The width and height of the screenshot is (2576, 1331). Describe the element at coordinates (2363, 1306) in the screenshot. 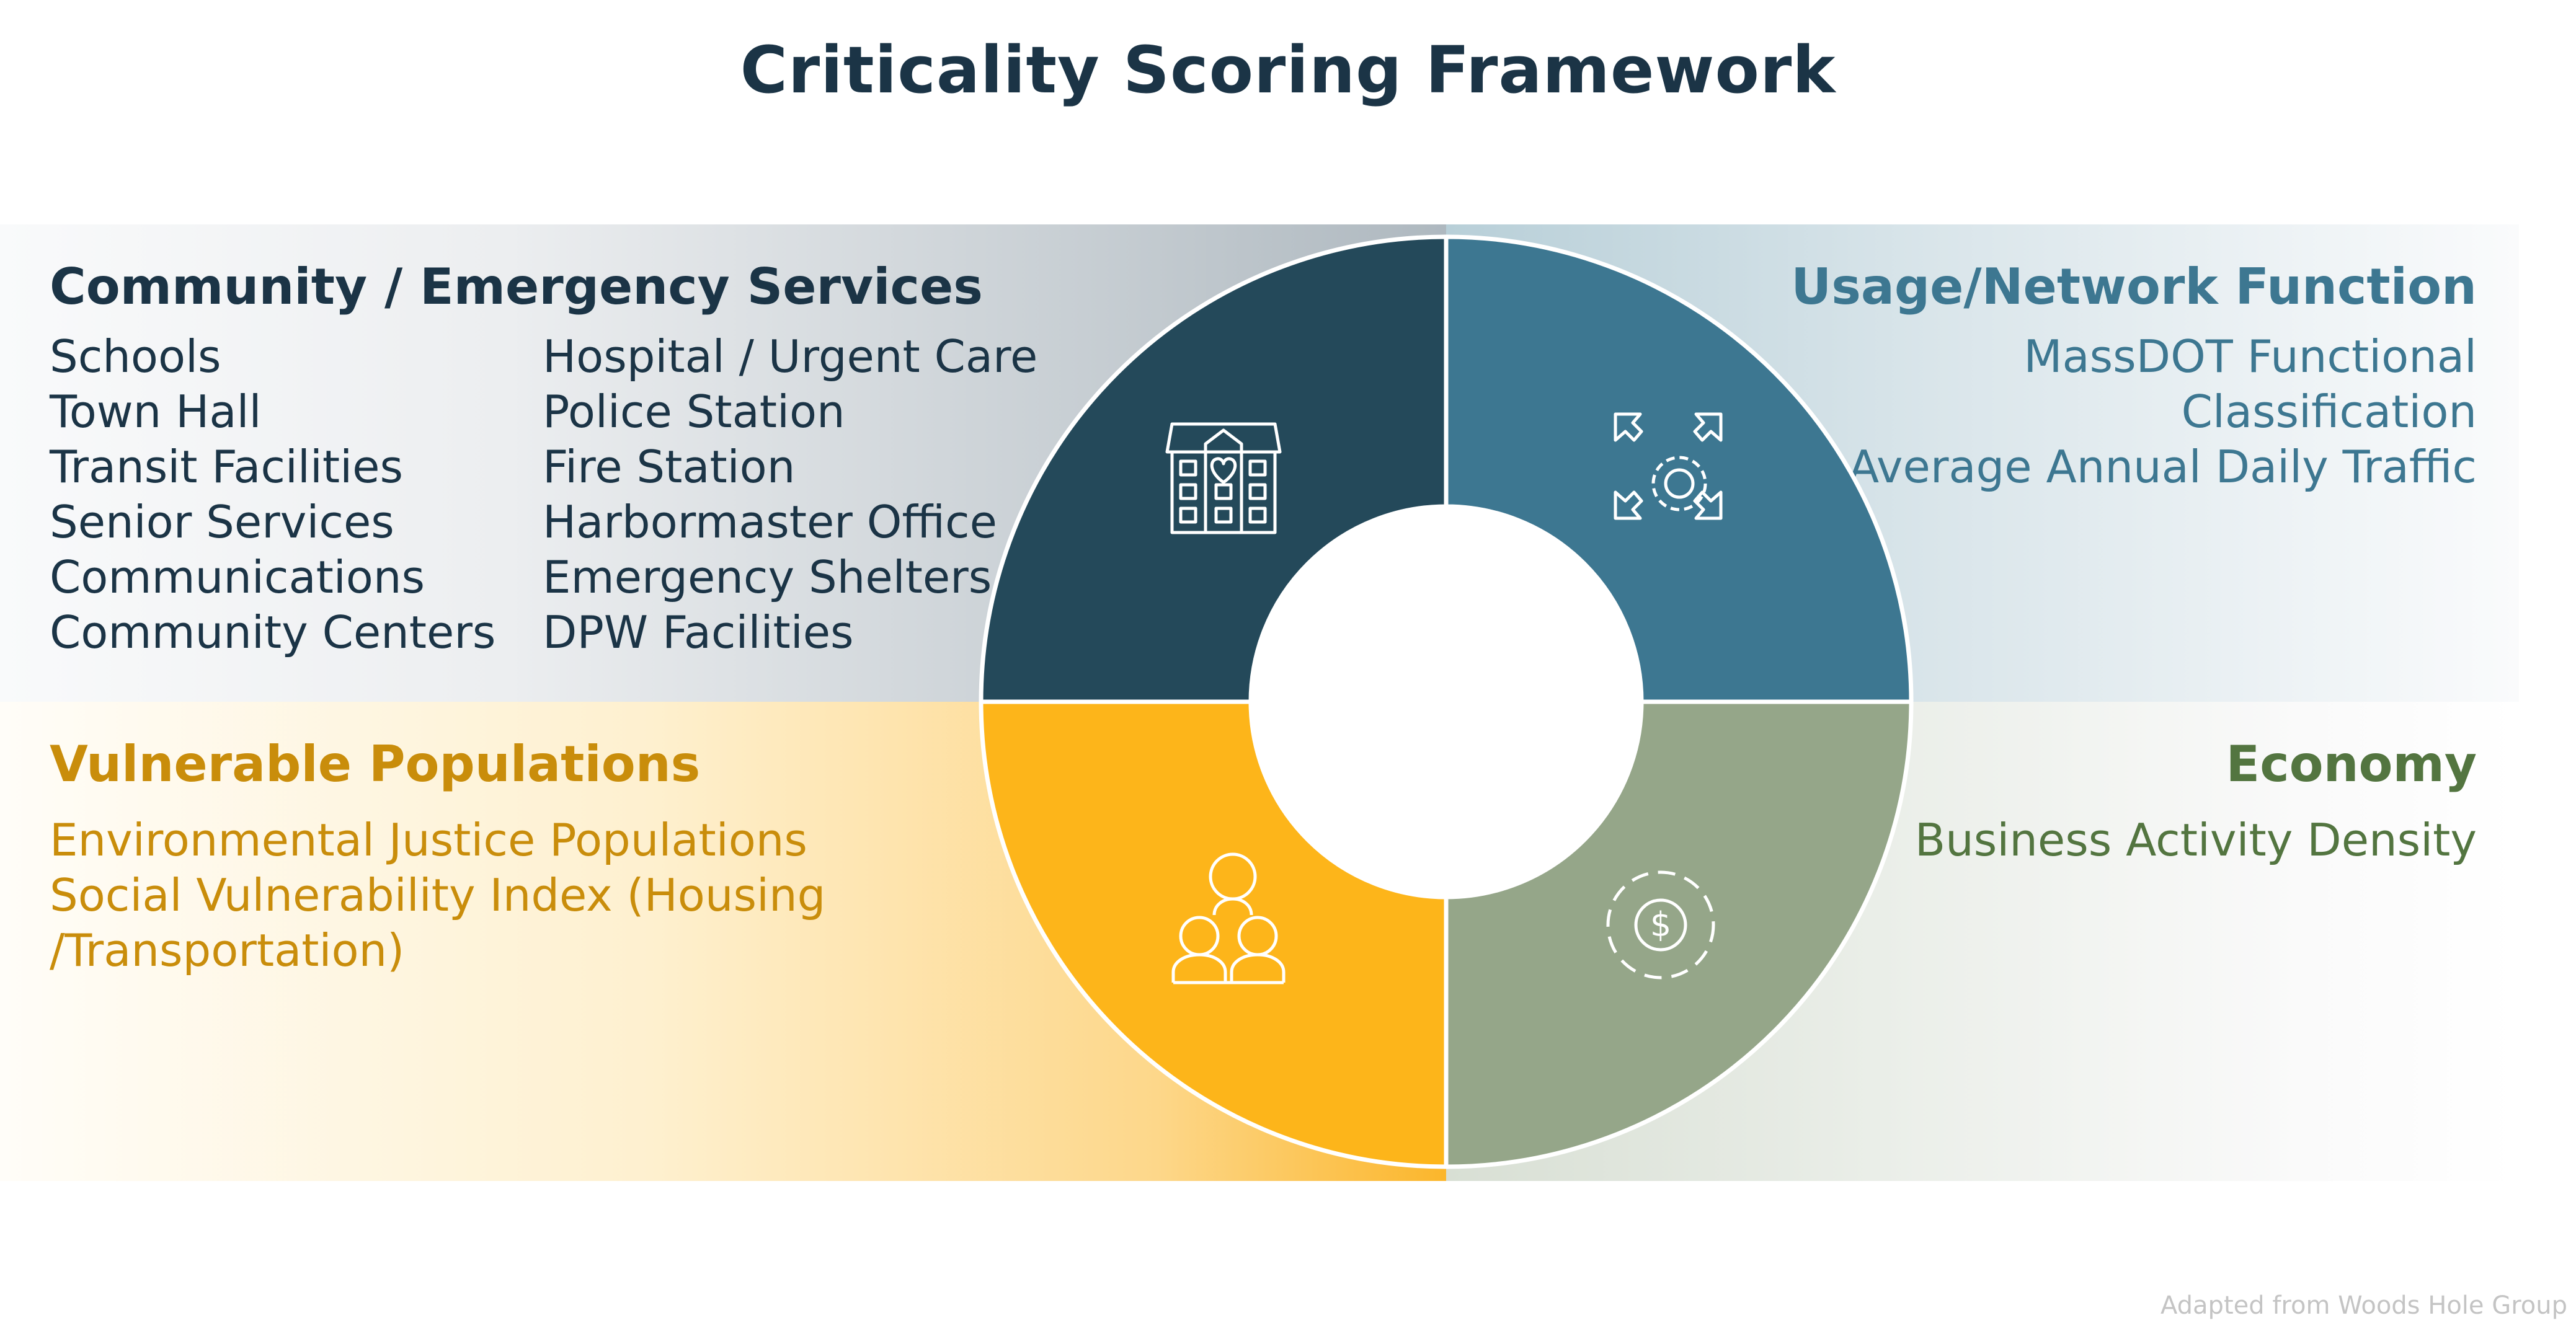

I see `source-attribution: Adapted from Woods Hole Group` at that location.